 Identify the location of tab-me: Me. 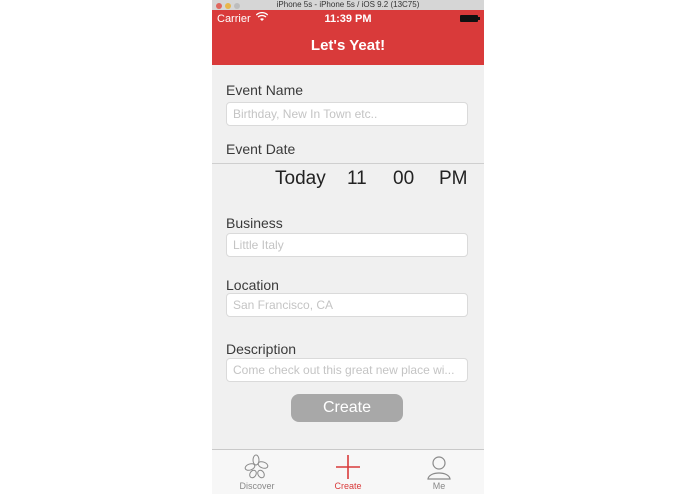
(439, 472).